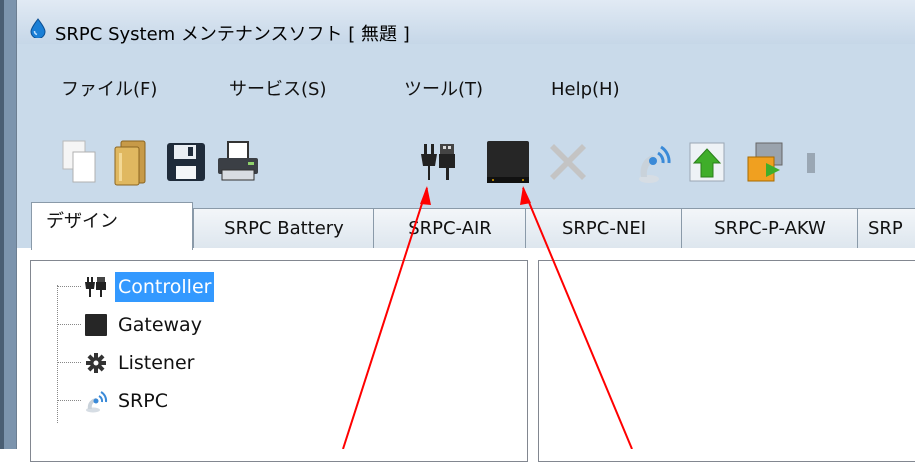  What do you see at coordinates (466, 22) in the screenshot?
I see `title-bar: SRPC System メンテナンスソフト [ 無題 ]` at bounding box center [466, 22].